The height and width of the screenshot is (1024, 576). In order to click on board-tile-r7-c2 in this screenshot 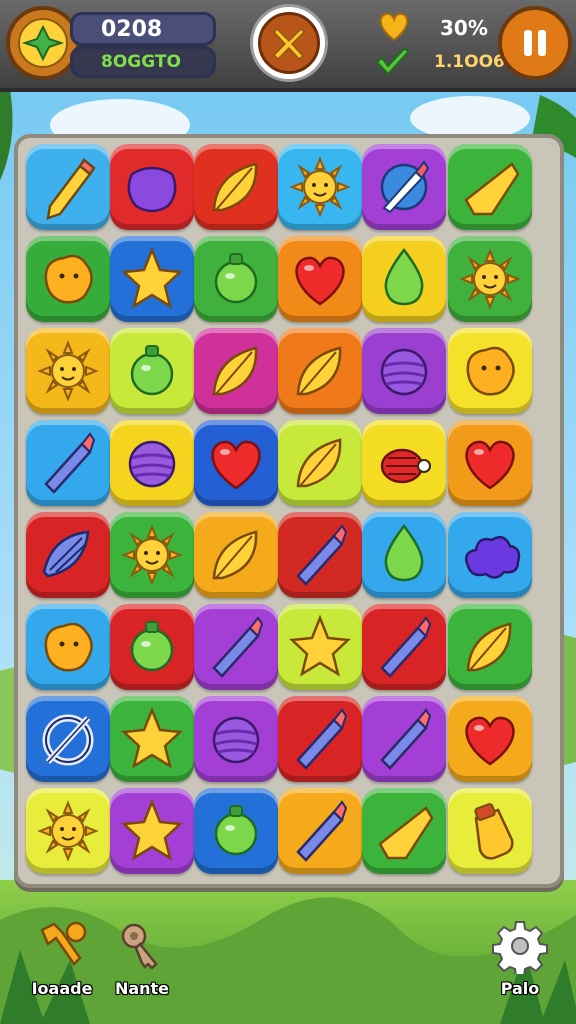, I will do `click(152, 739)`.